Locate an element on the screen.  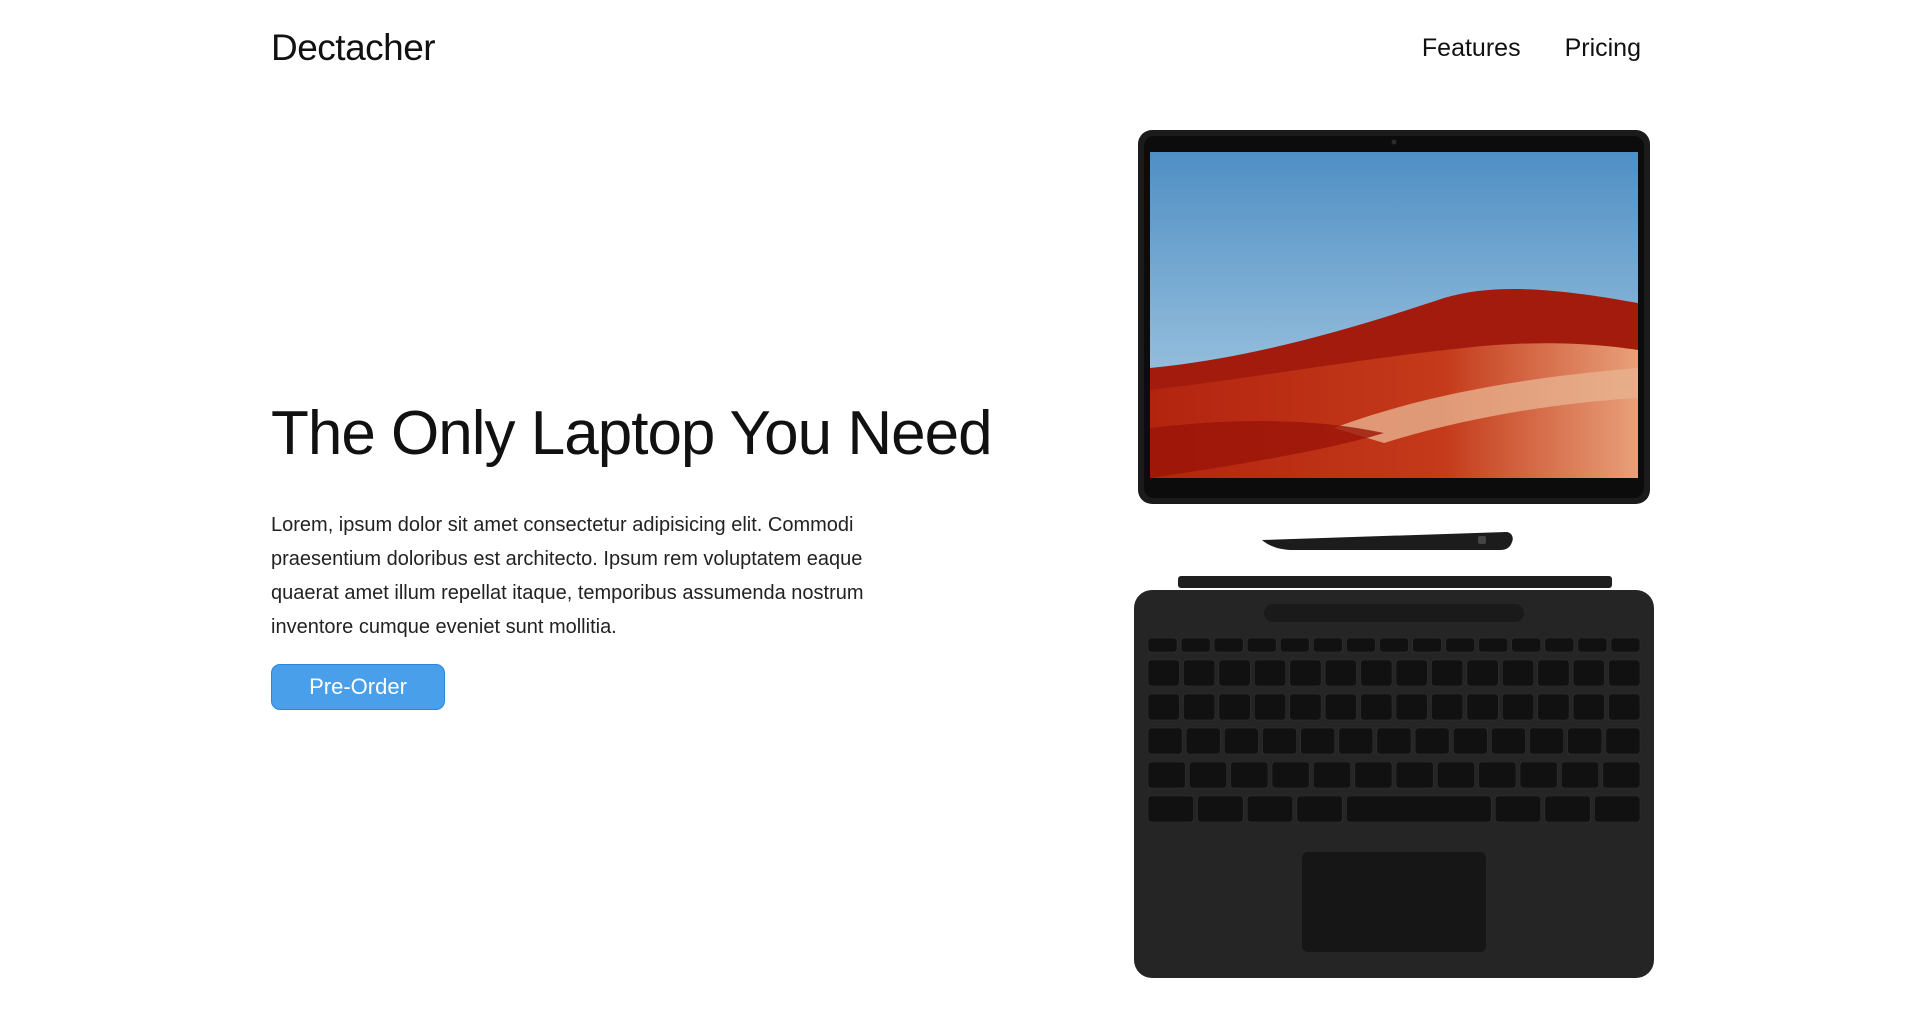
tablet is located at coordinates (1394, 317).